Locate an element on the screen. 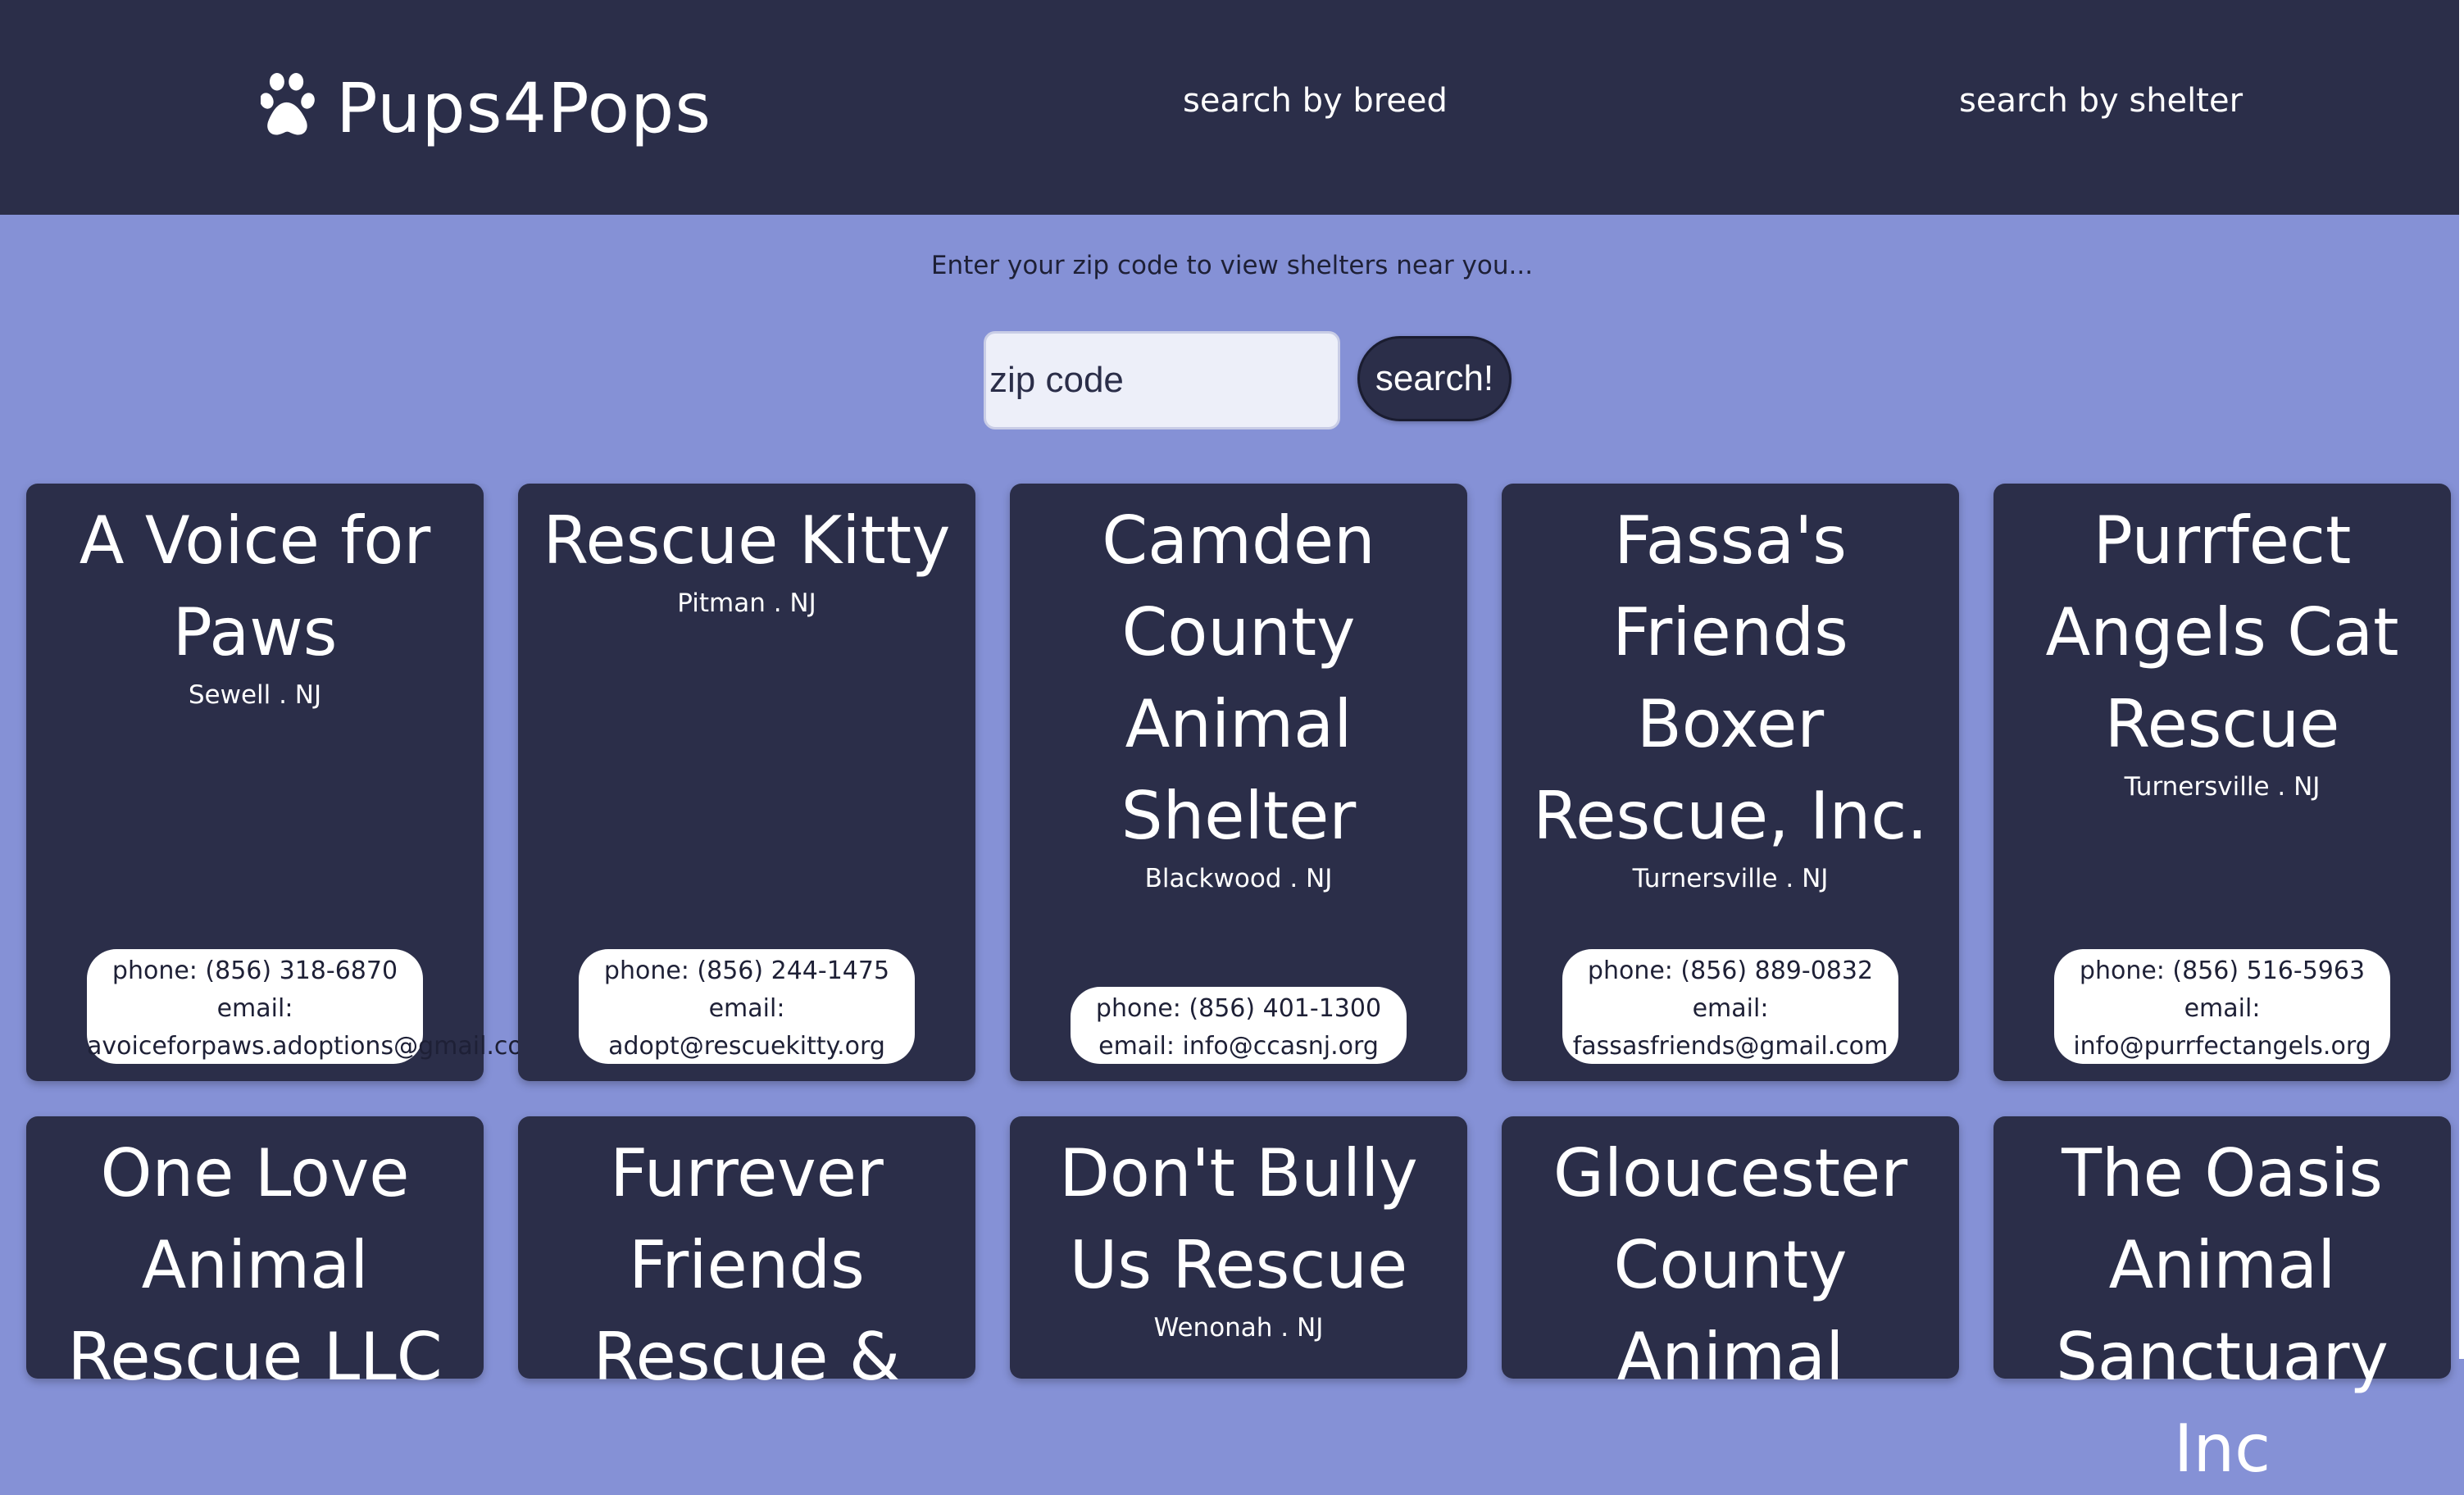 Image resolution: width=2464 pixels, height=1495 pixels. nav-search-by-shelter-link: search by shelter is located at coordinates (2101, 101).